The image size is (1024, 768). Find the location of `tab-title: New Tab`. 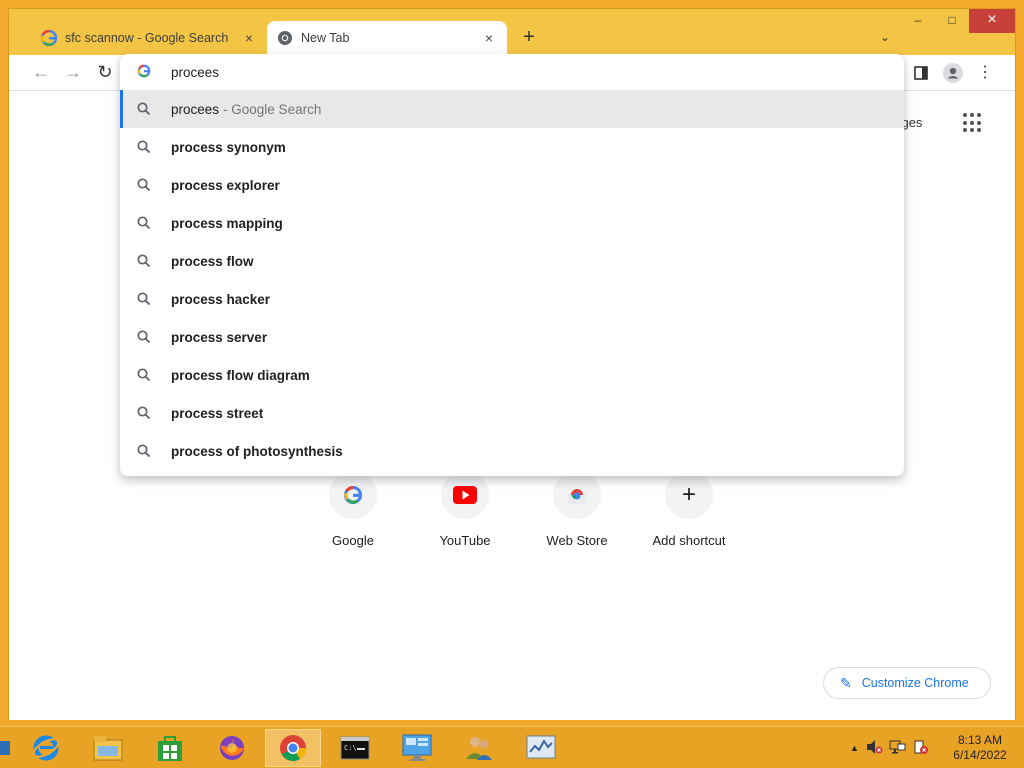

tab-title: New Tab is located at coordinates (325, 38).